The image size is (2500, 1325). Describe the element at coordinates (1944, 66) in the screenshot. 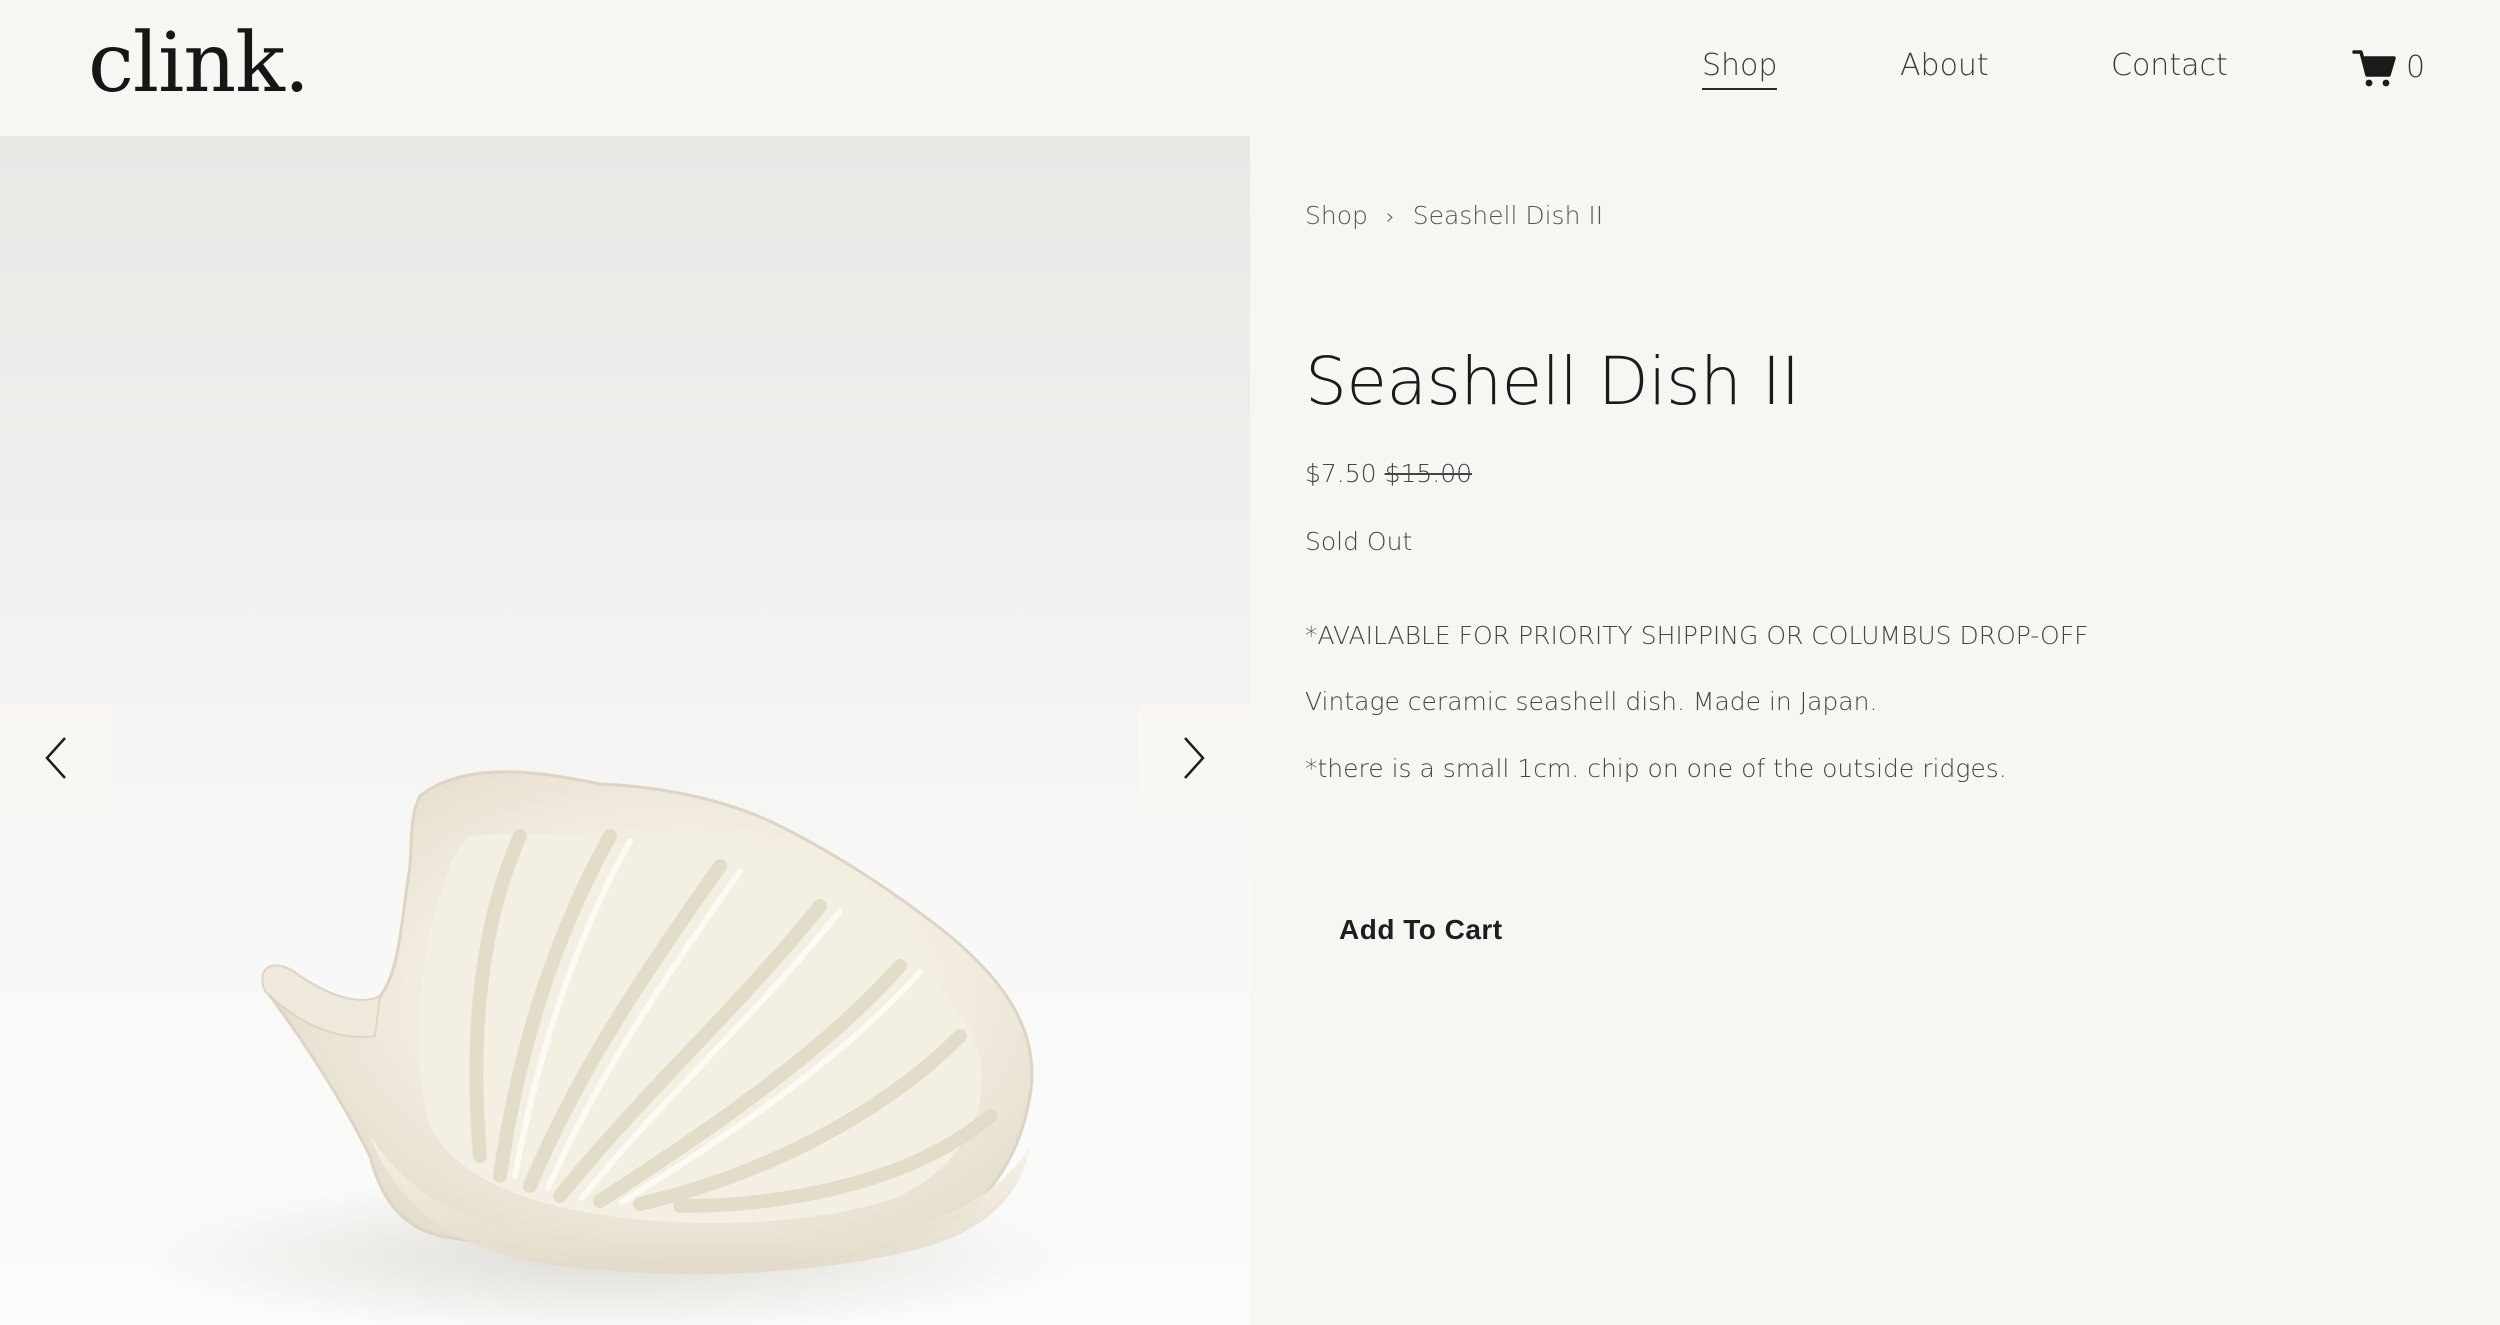

I see `nav-link-about: About` at that location.